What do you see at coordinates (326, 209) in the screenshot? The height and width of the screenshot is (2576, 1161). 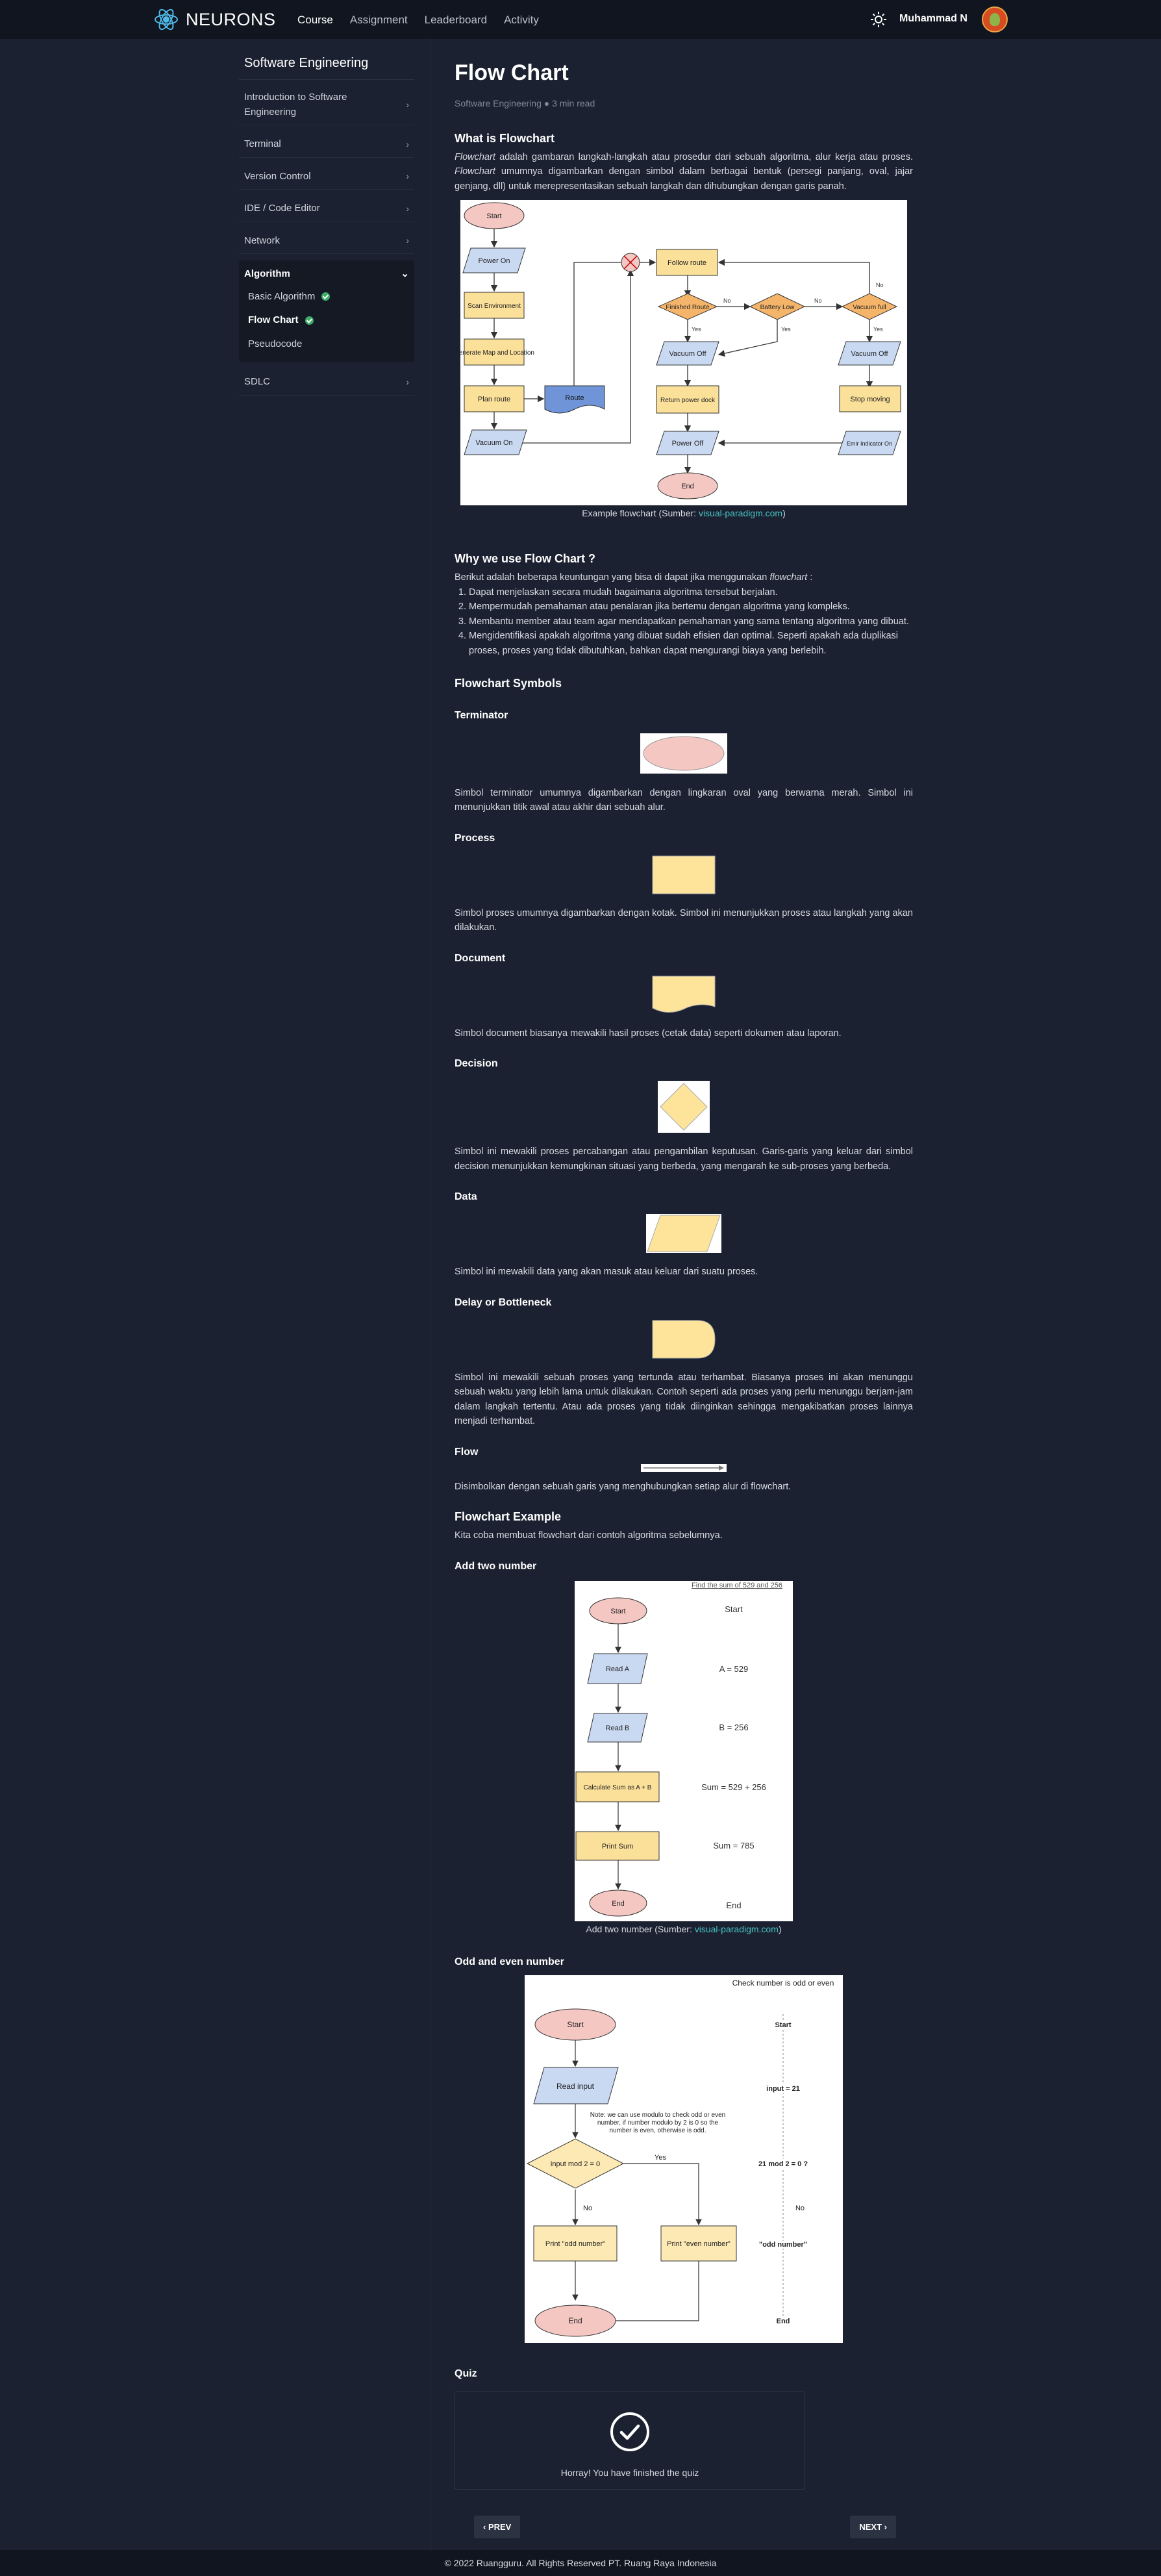 I see `sidebar-item-ide: IDE / Code Editor ›` at bounding box center [326, 209].